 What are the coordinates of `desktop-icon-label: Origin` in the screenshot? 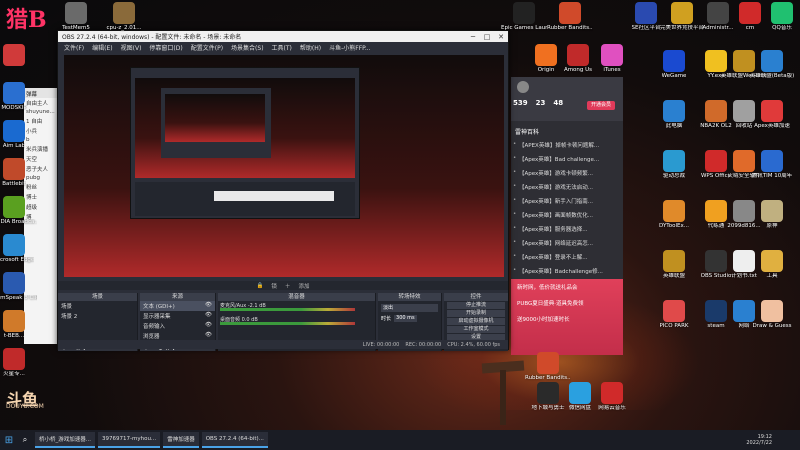 It's located at (546, 70).